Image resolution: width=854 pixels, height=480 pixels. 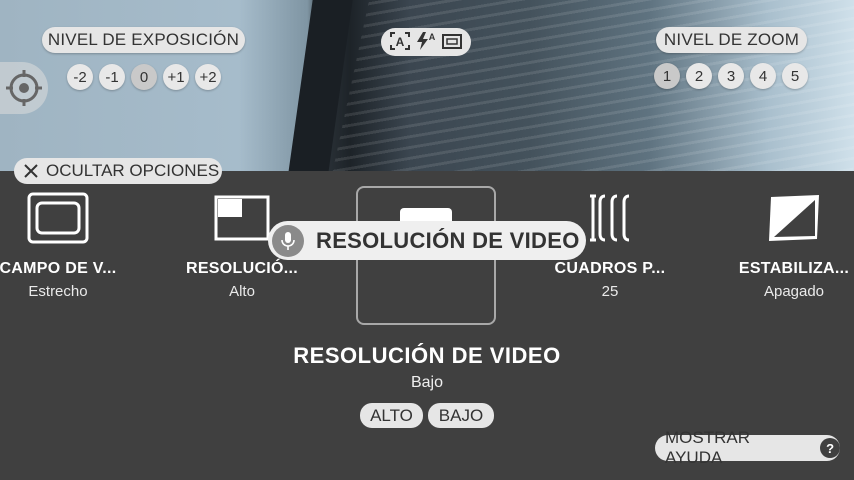 What do you see at coordinates (64, 245) in the screenshot?
I see `option-field-of-view: CAMPO DE V... Estrecho` at bounding box center [64, 245].